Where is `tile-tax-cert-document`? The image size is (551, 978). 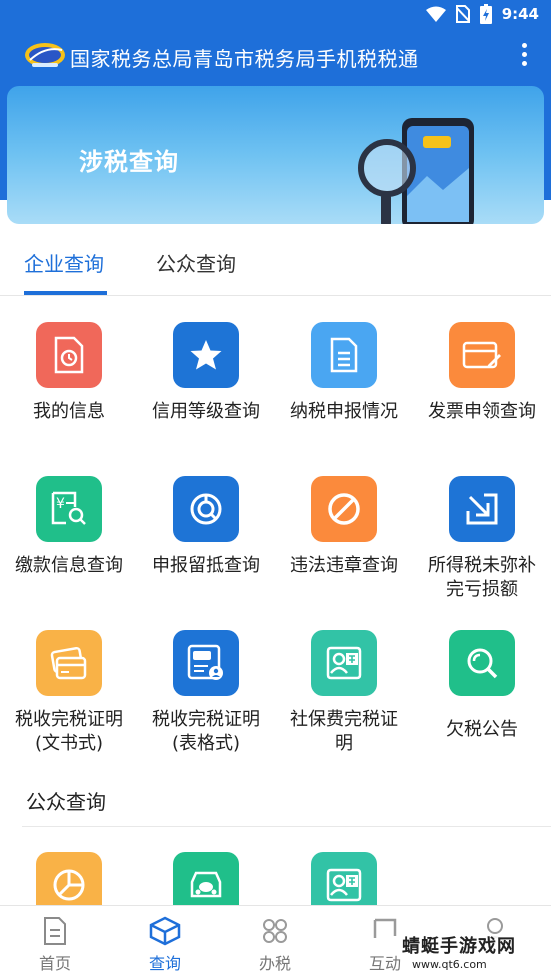 tile-tax-cert-document is located at coordinates (69, 663).